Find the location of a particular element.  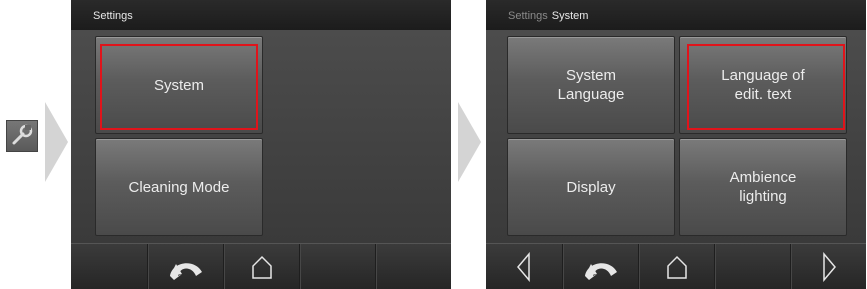

cleaning-mode-tile: Cleaning Mode is located at coordinates (179, 187).